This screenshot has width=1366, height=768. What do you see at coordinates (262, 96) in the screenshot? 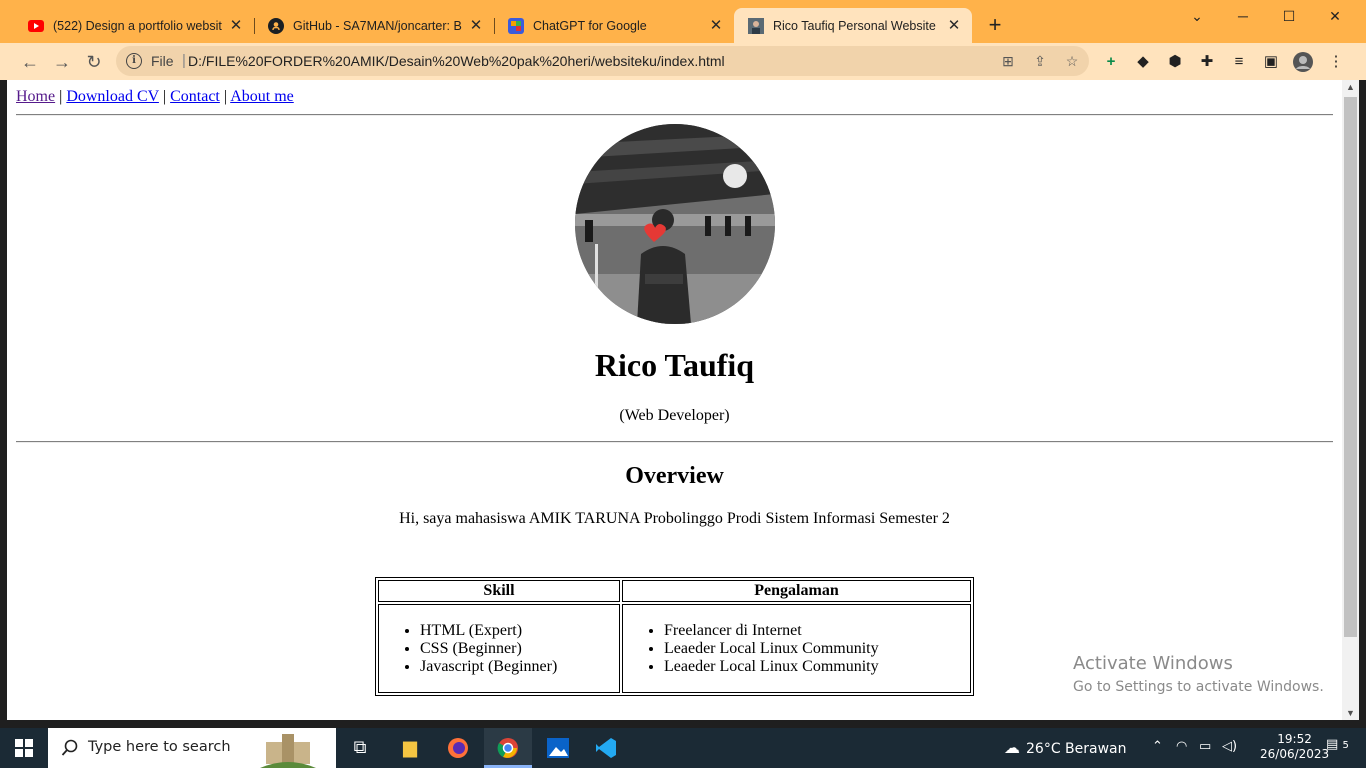
I see `nav-link-about-me: About me` at bounding box center [262, 96].